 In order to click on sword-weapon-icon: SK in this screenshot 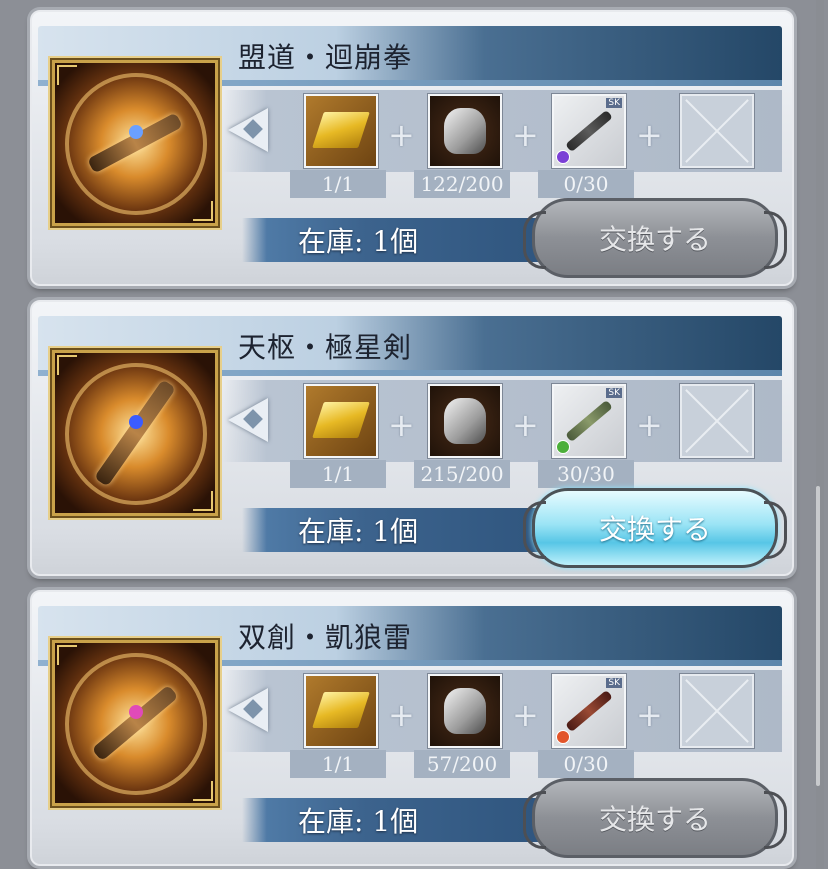, I will do `click(589, 421)`.